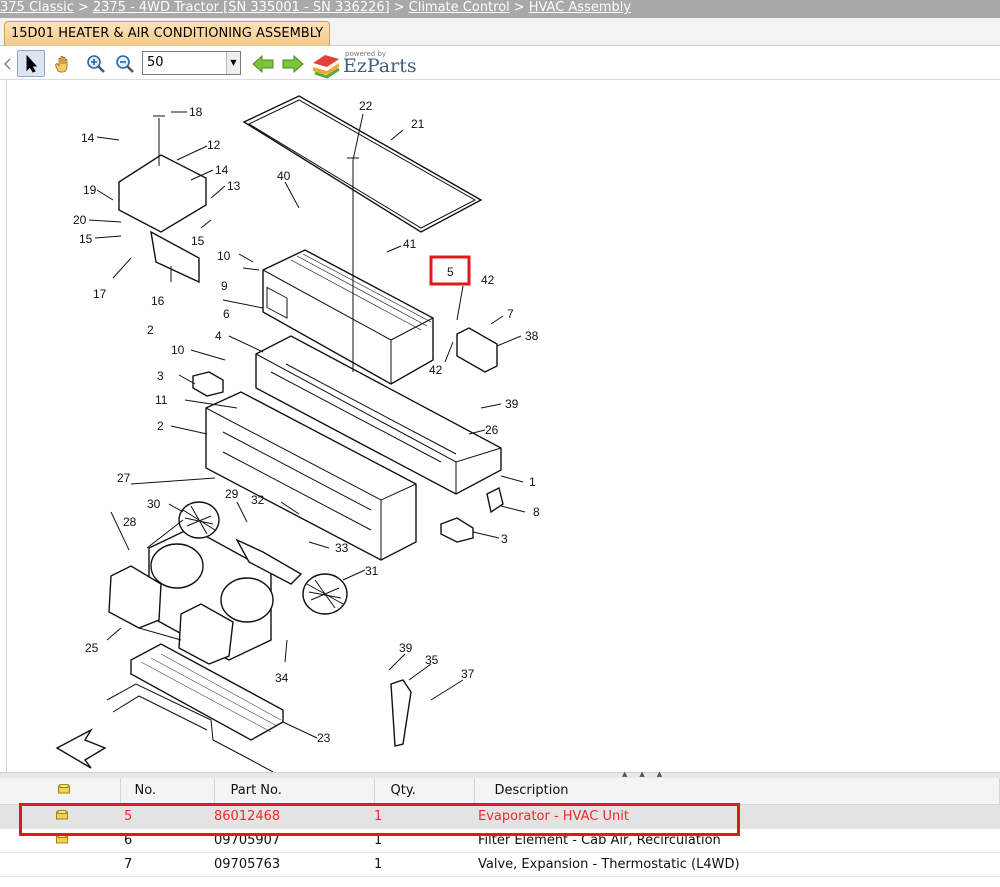  Describe the element at coordinates (401, 713) in the screenshot. I see `lever-part` at that location.